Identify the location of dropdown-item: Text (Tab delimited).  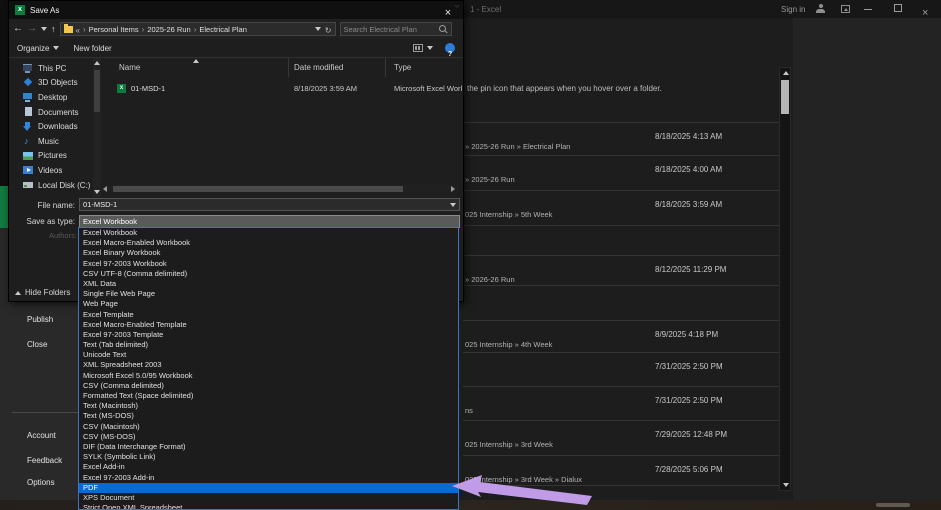
(268, 345).